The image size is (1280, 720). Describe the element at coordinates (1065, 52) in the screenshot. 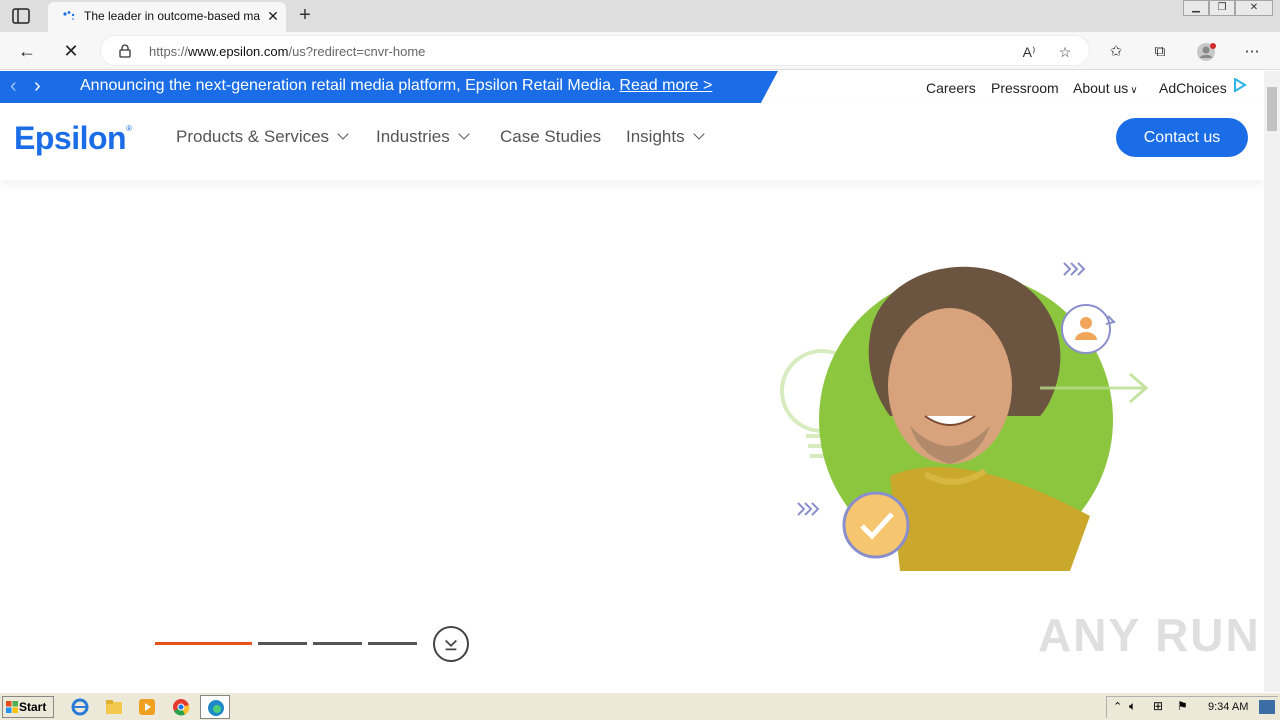

I see `add-favorite-icon: ☆` at that location.